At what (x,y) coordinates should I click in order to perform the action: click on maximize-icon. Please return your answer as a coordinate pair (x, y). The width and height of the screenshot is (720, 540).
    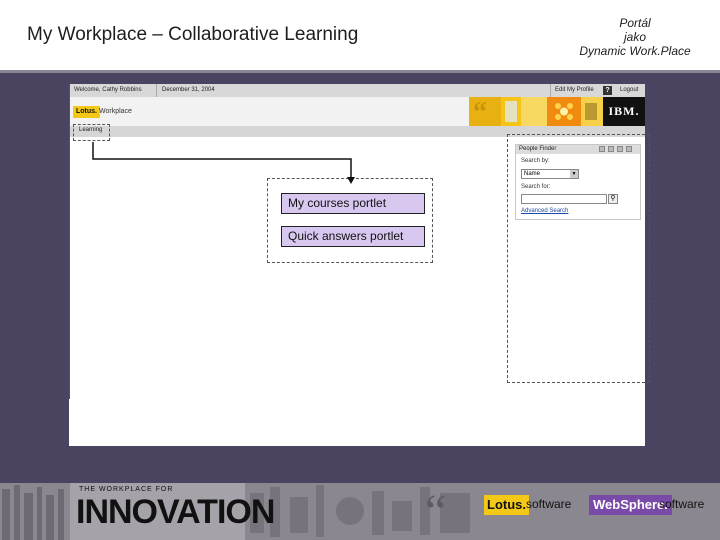
    Looking at the image, I should click on (611, 149).